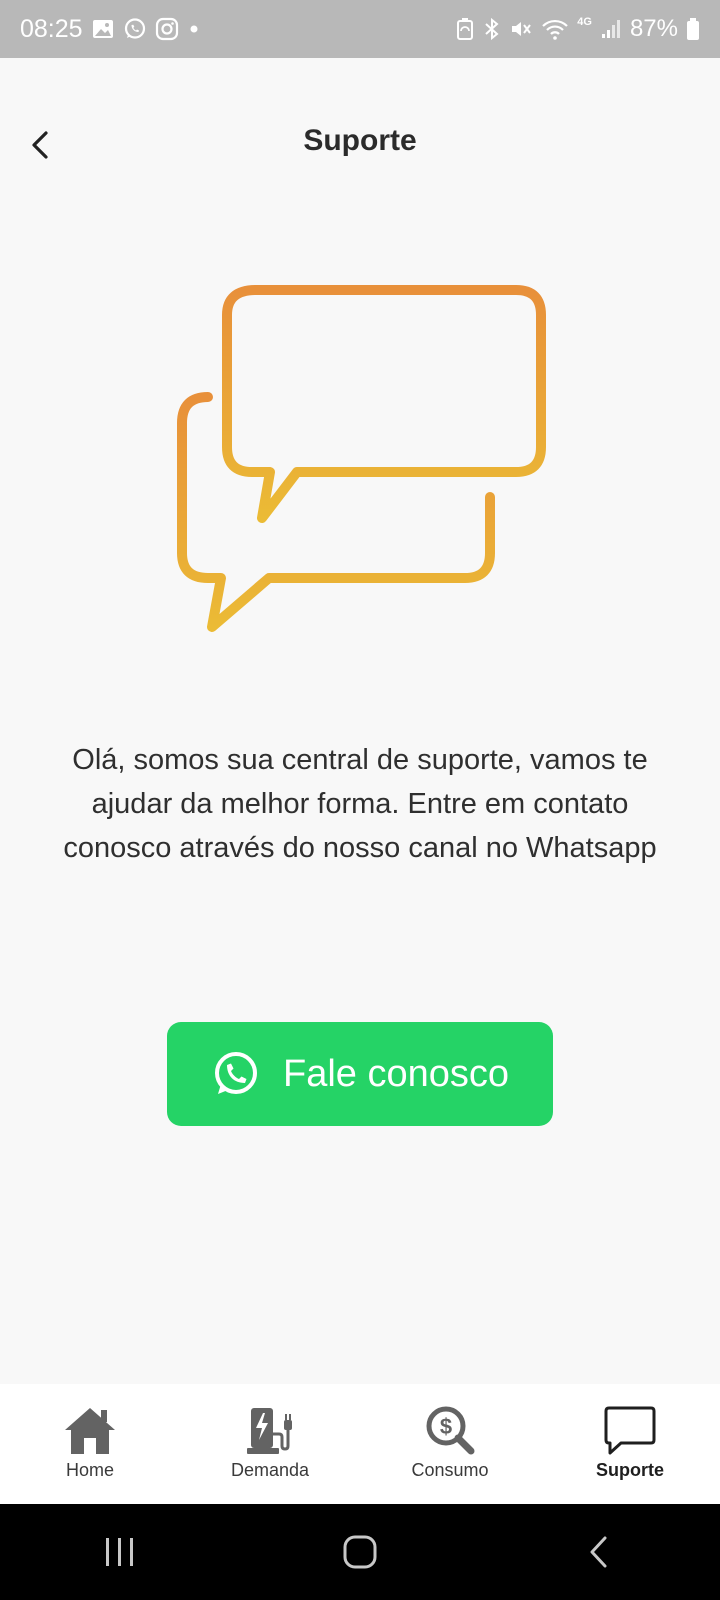  I want to click on home-circle-icon, so click(360, 1552).